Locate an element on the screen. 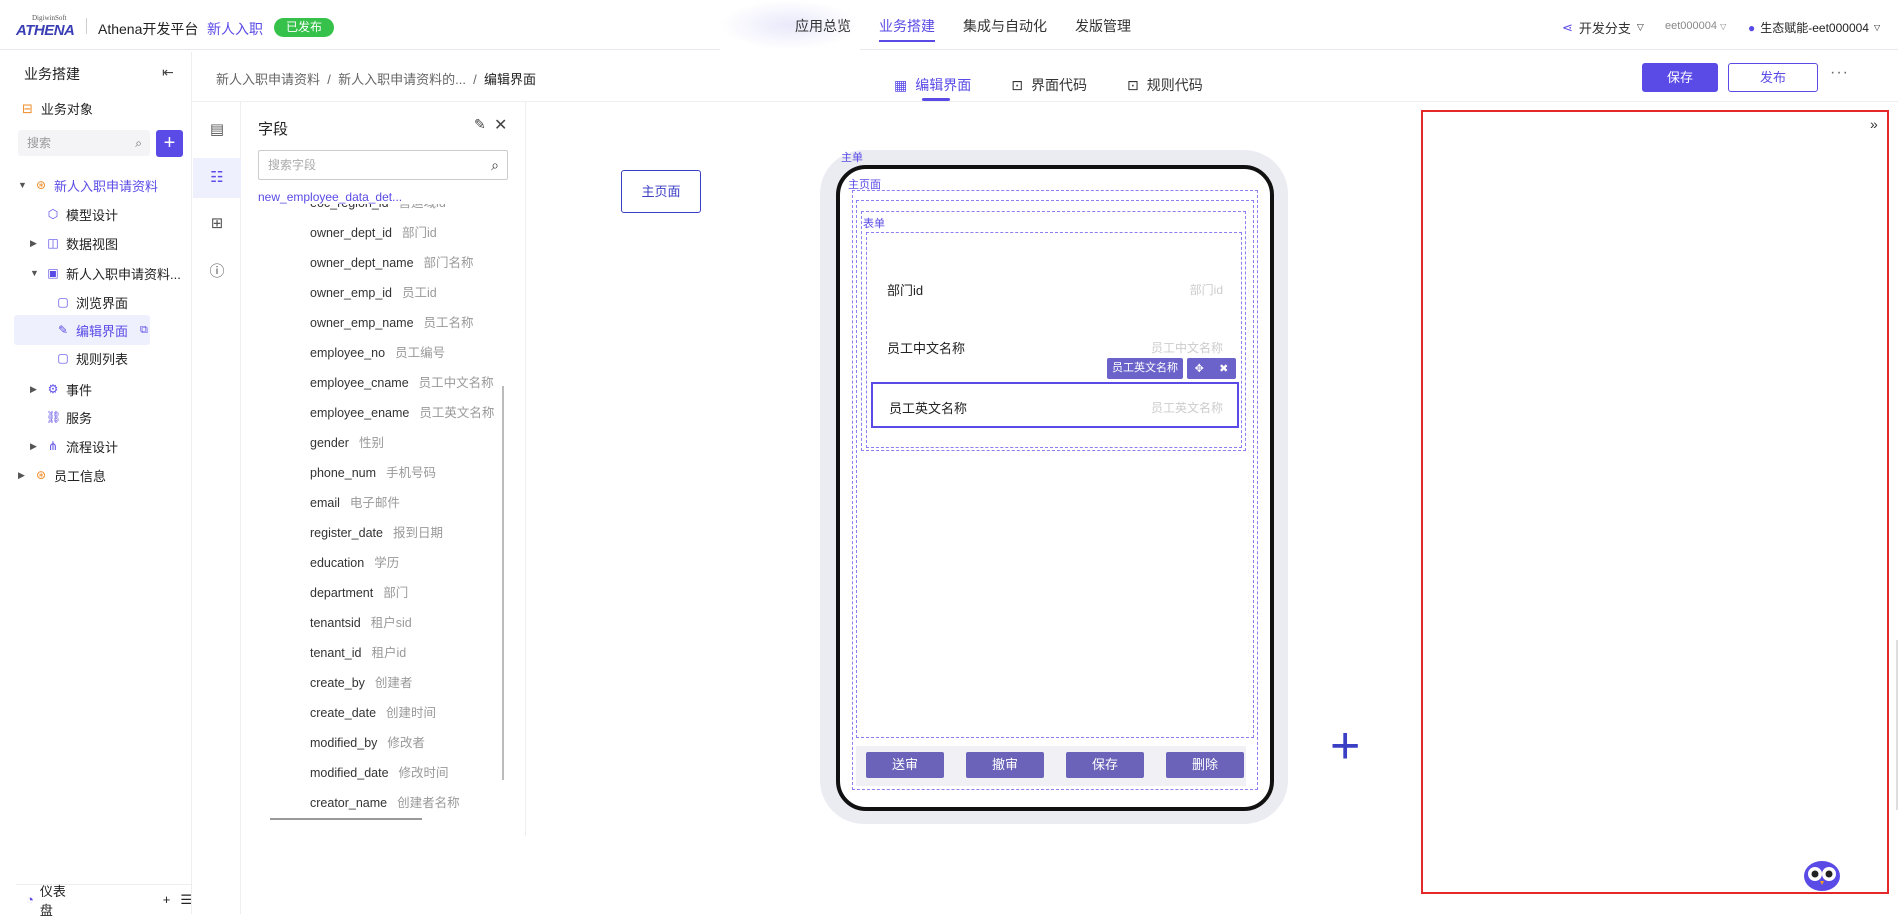  main-page-button: 主页面 is located at coordinates (661, 191).